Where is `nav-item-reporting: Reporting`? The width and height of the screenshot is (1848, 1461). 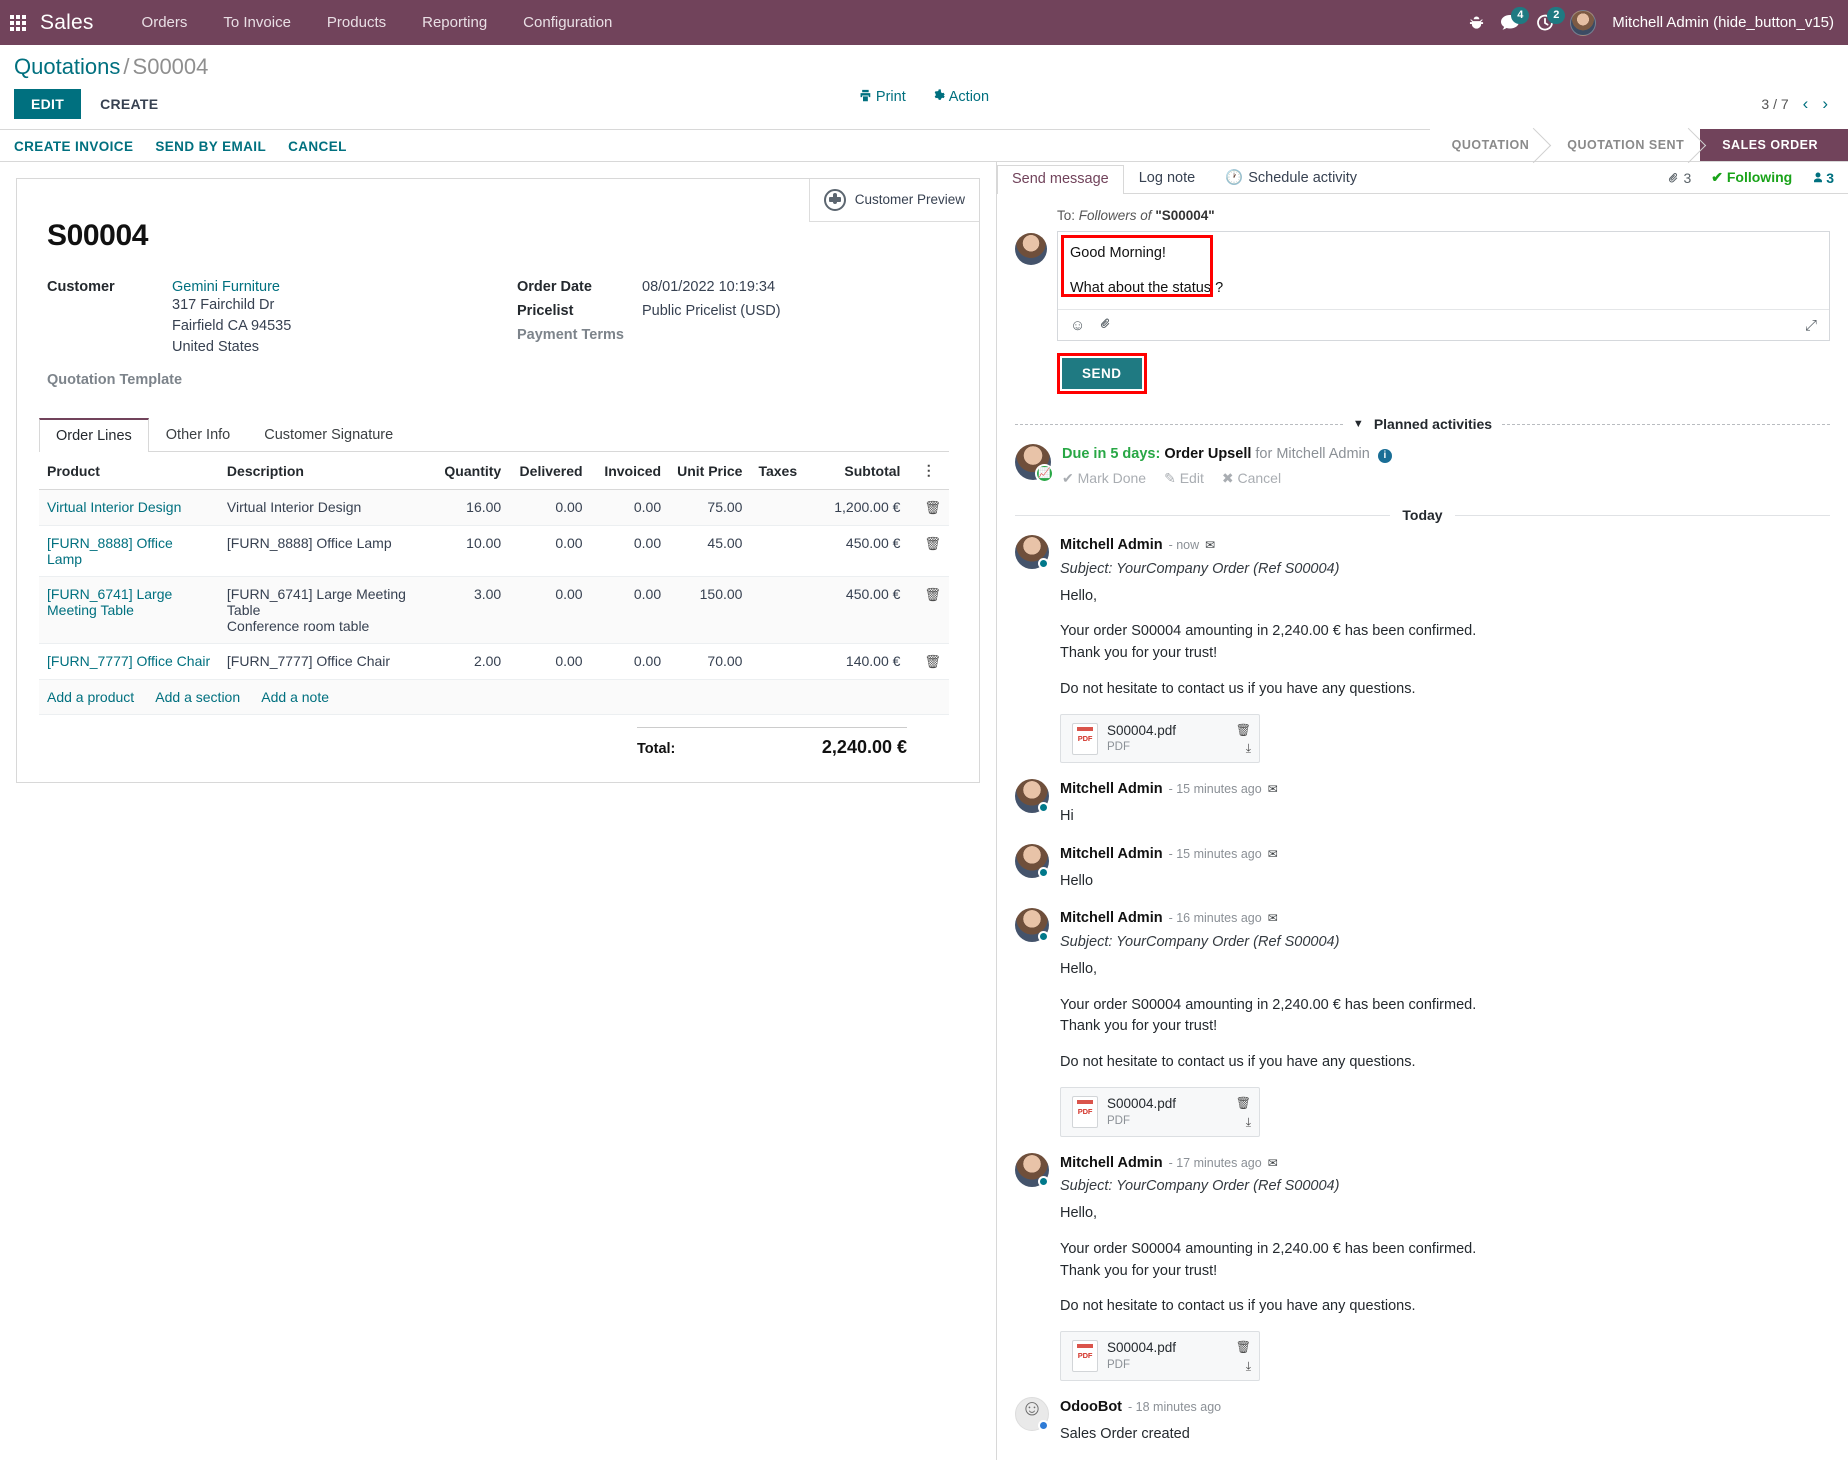 nav-item-reporting: Reporting is located at coordinates (454, 22).